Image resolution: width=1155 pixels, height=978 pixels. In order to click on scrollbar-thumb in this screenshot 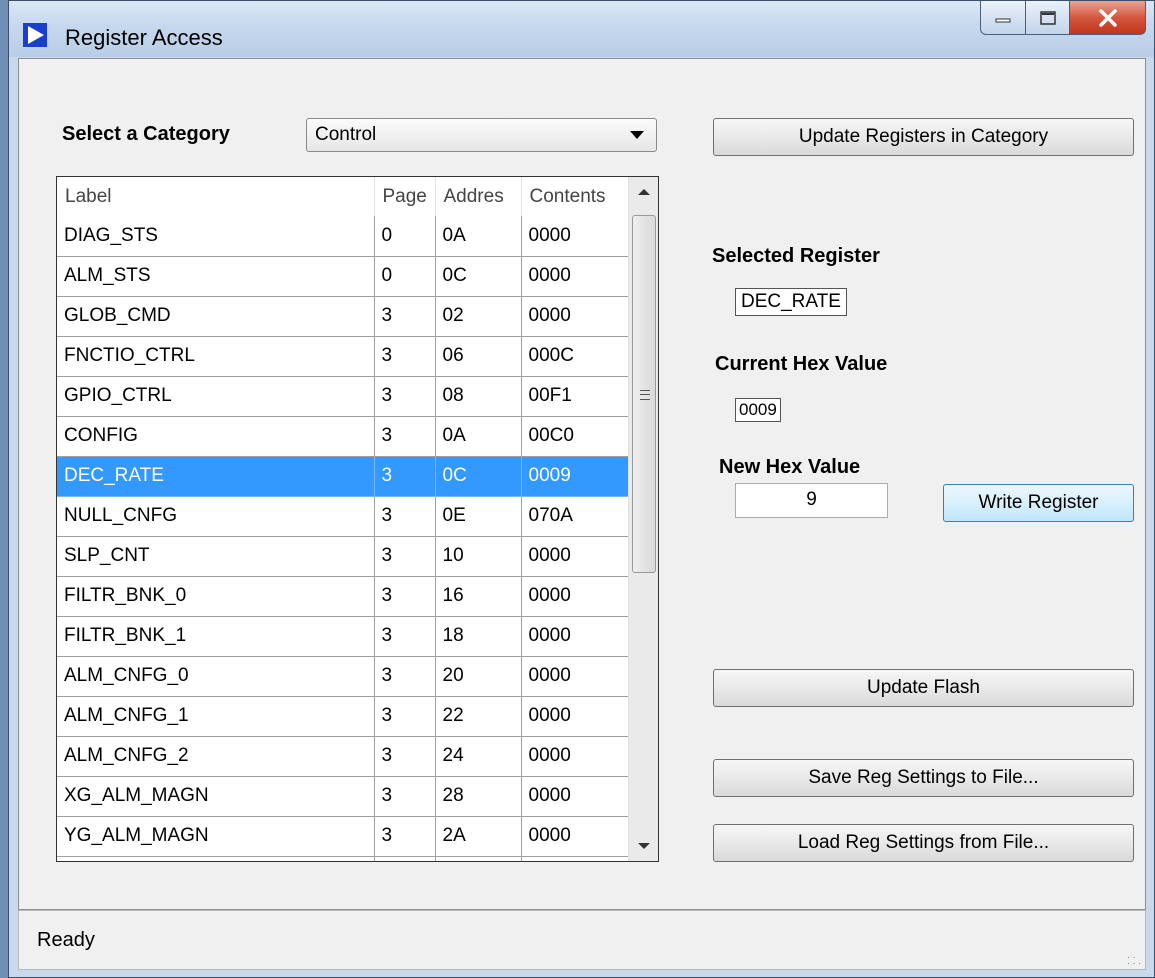, I will do `click(644, 394)`.